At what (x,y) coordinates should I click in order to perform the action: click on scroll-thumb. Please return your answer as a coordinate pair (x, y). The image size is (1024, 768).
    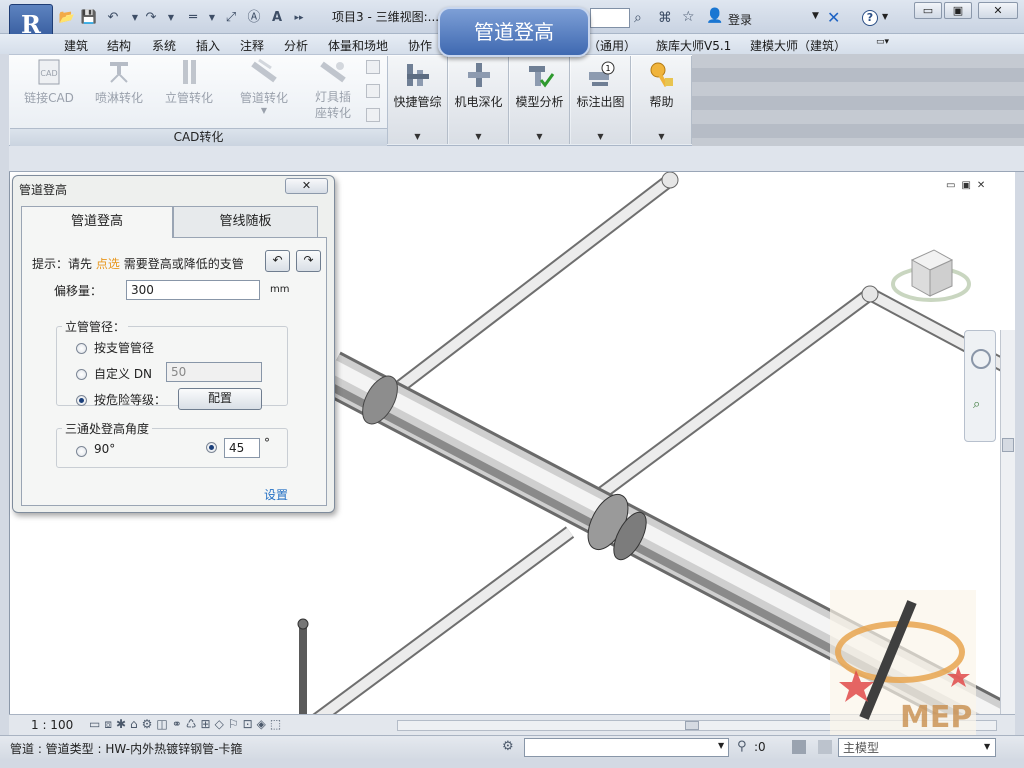
    Looking at the image, I should click on (1008, 445).